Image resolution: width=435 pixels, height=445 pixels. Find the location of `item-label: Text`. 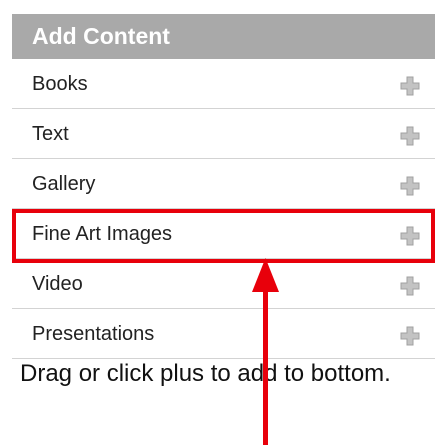

item-label: Text is located at coordinates (50, 134).